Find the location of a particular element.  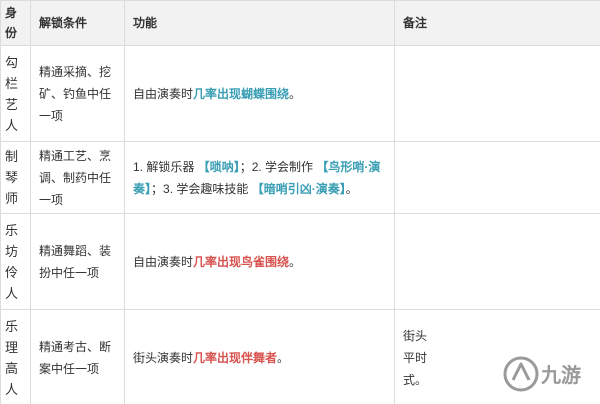

function-cell: 自由演奏时几率出现鸟雀围绕。 is located at coordinates (259, 261).